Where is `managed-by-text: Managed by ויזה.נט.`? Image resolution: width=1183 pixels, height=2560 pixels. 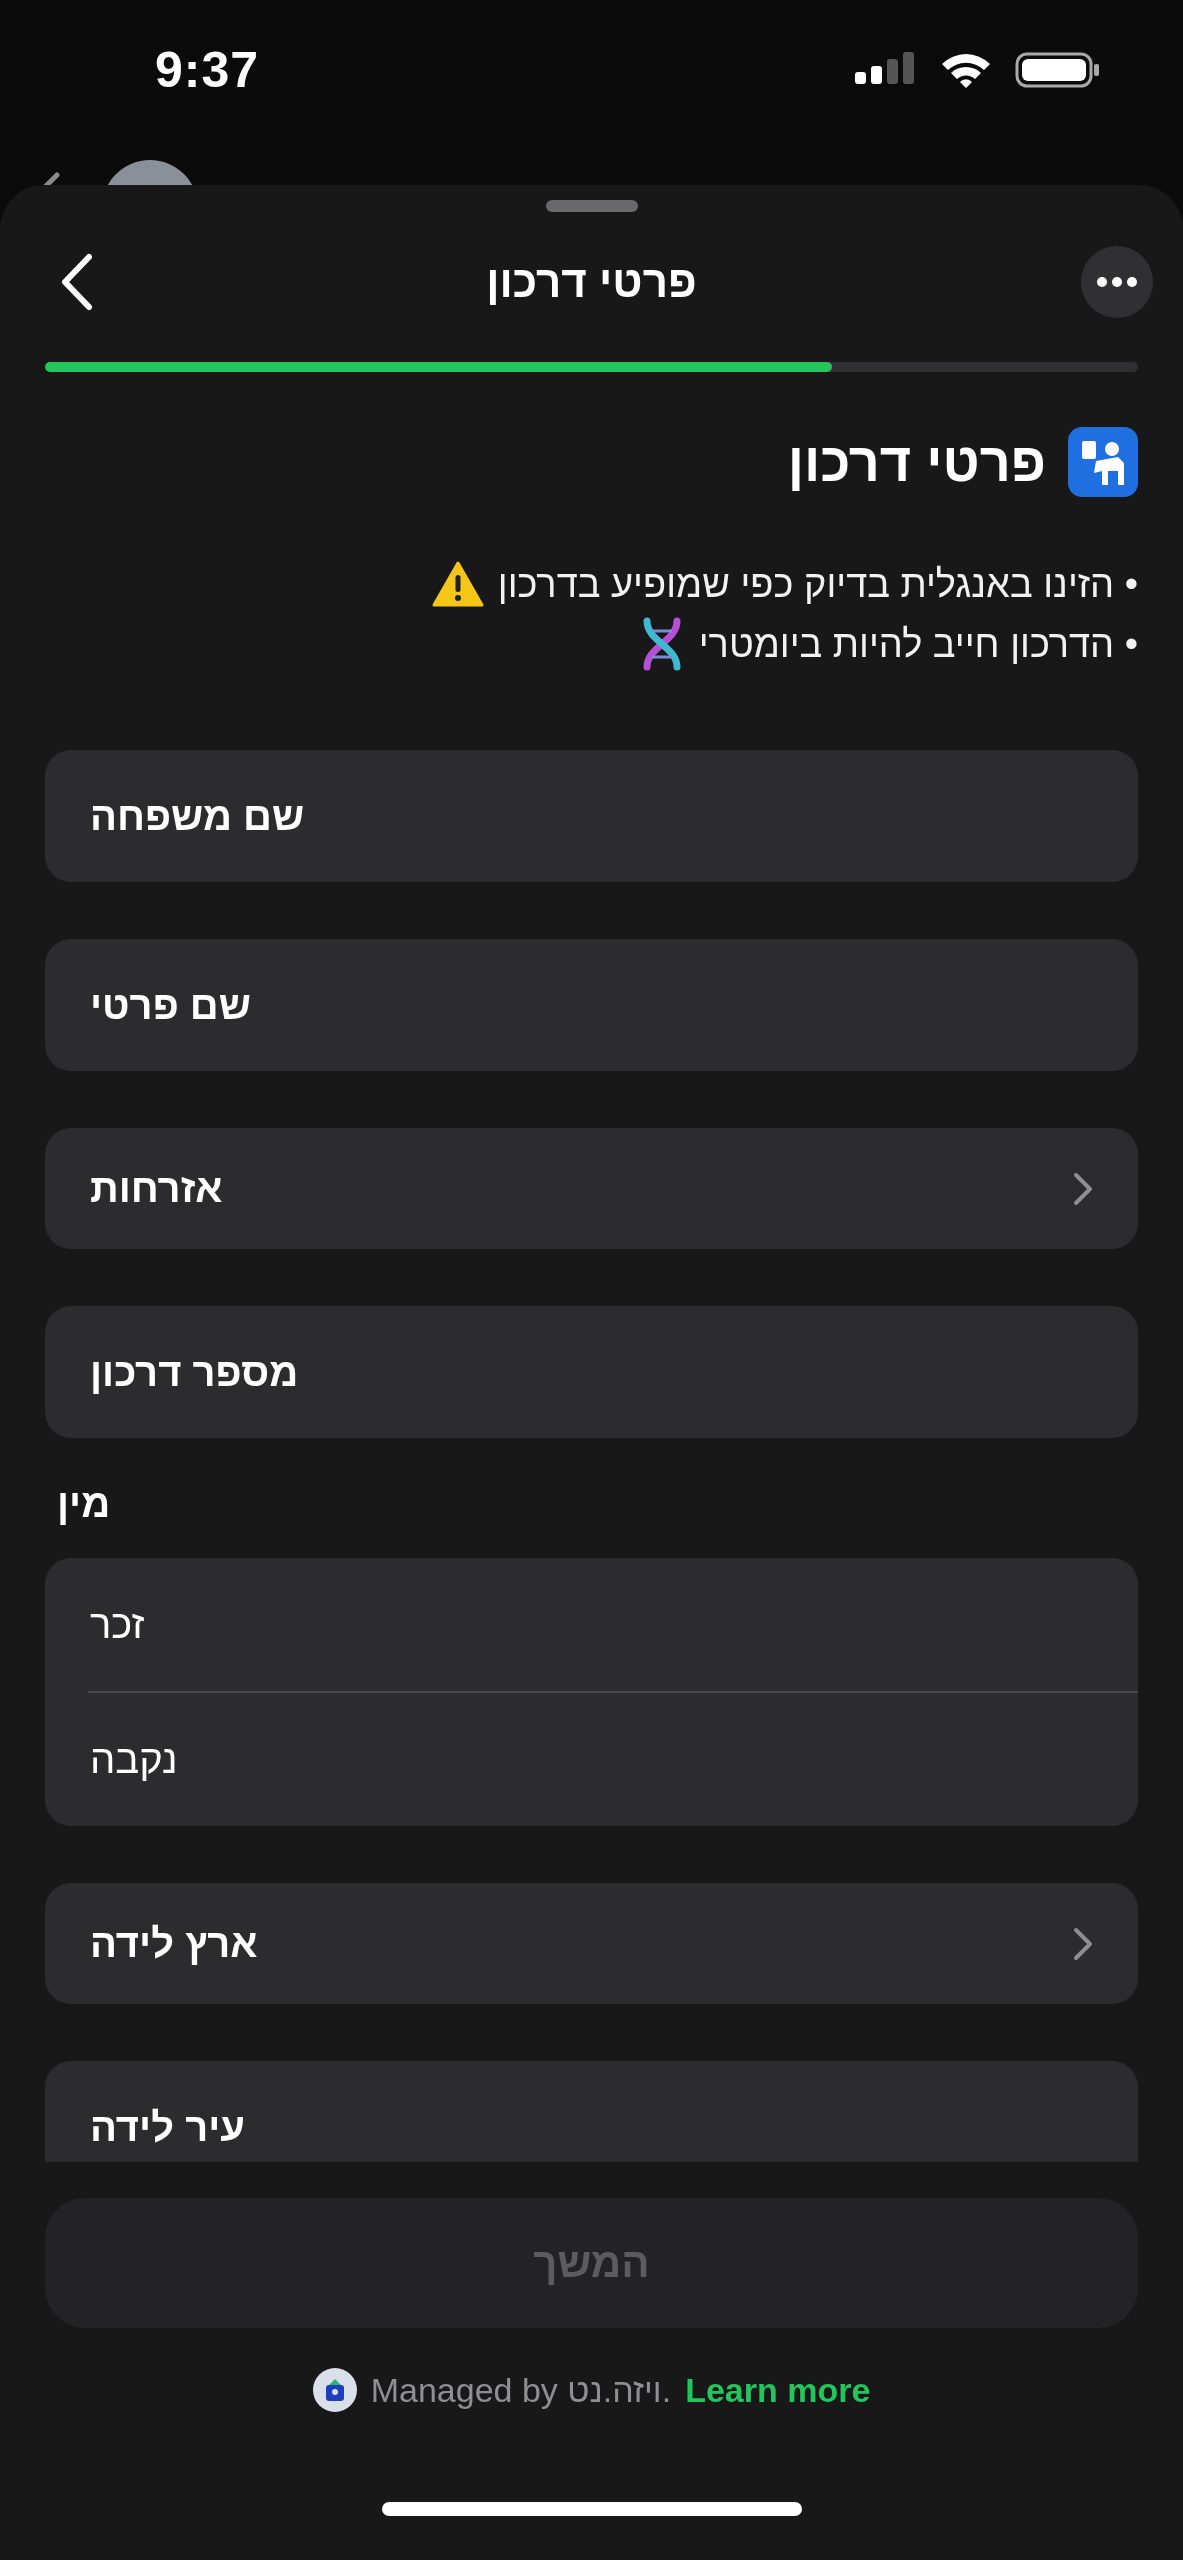 managed-by-text: Managed by ויזה.נט. is located at coordinates (521, 2390).